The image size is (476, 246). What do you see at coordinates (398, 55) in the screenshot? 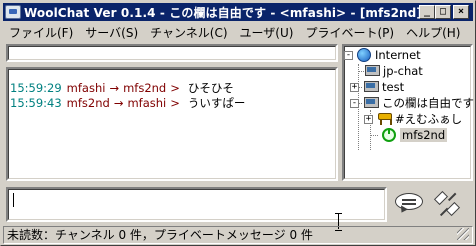
I see `tree-node-label: Internet` at bounding box center [398, 55].